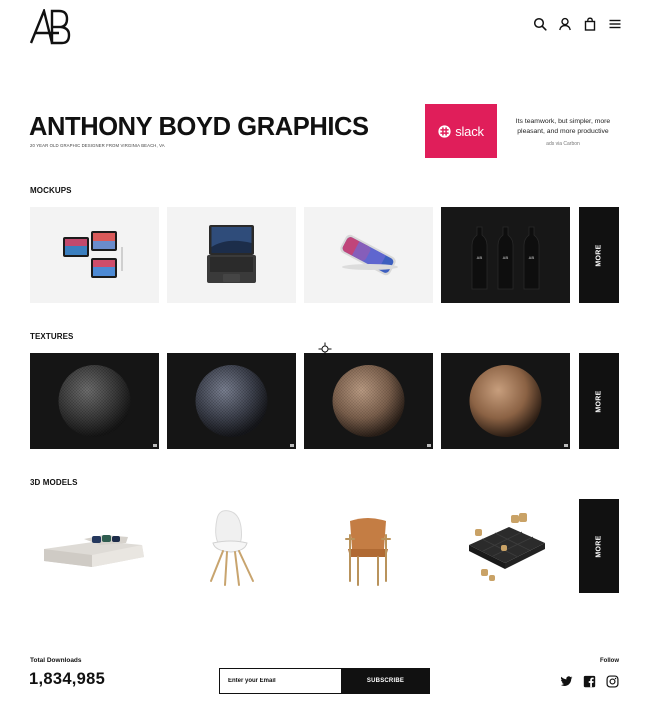 The image size is (647, 713). I want to click on more-textures-label: MORE, so click(599, 401).